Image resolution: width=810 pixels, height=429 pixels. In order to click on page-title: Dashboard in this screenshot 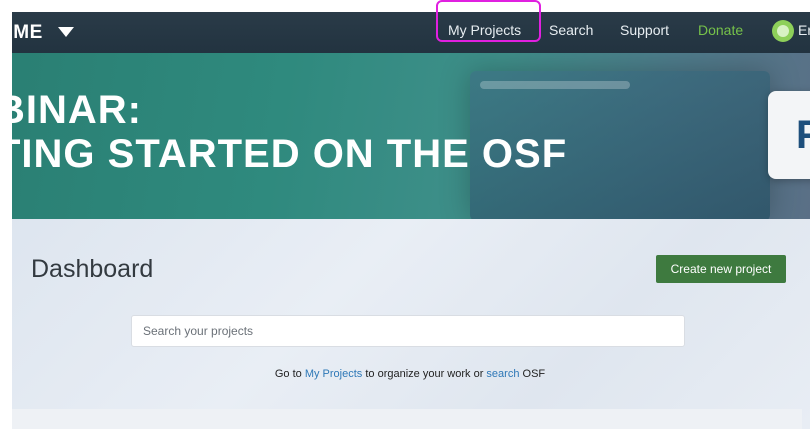, I will do `click(92, 269)`.